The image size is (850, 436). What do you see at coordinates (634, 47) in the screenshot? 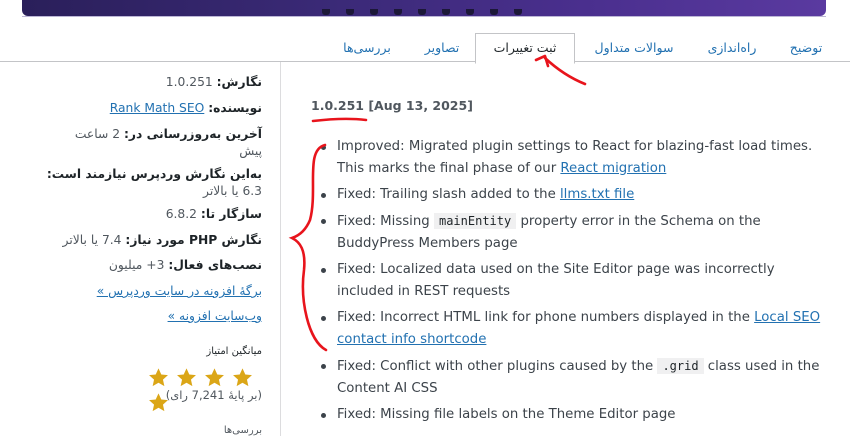
I see `tab-faq: سوالات متداول` at bounding box center [634, 47].